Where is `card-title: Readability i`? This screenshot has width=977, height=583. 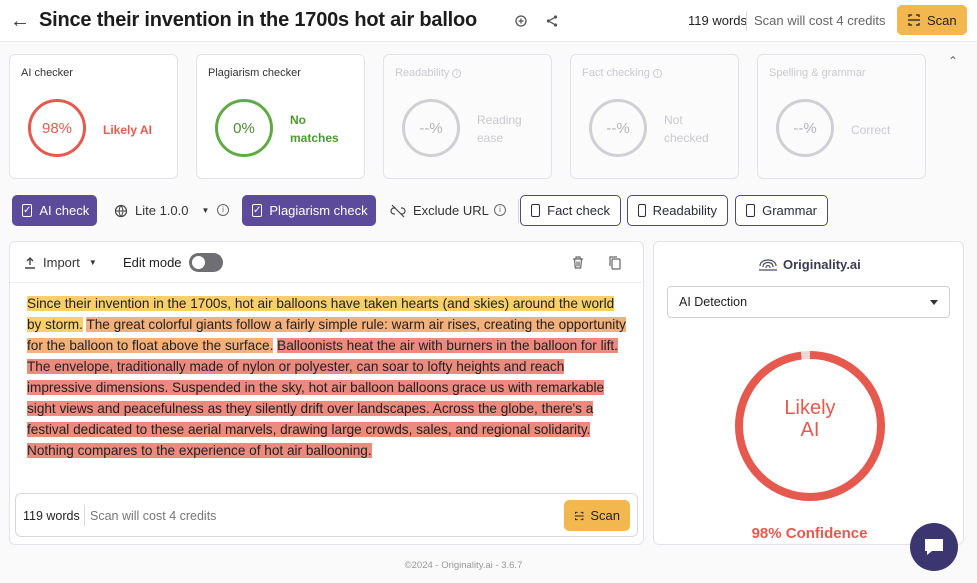 card-title: Readability i is located at coordinates (428, 73).